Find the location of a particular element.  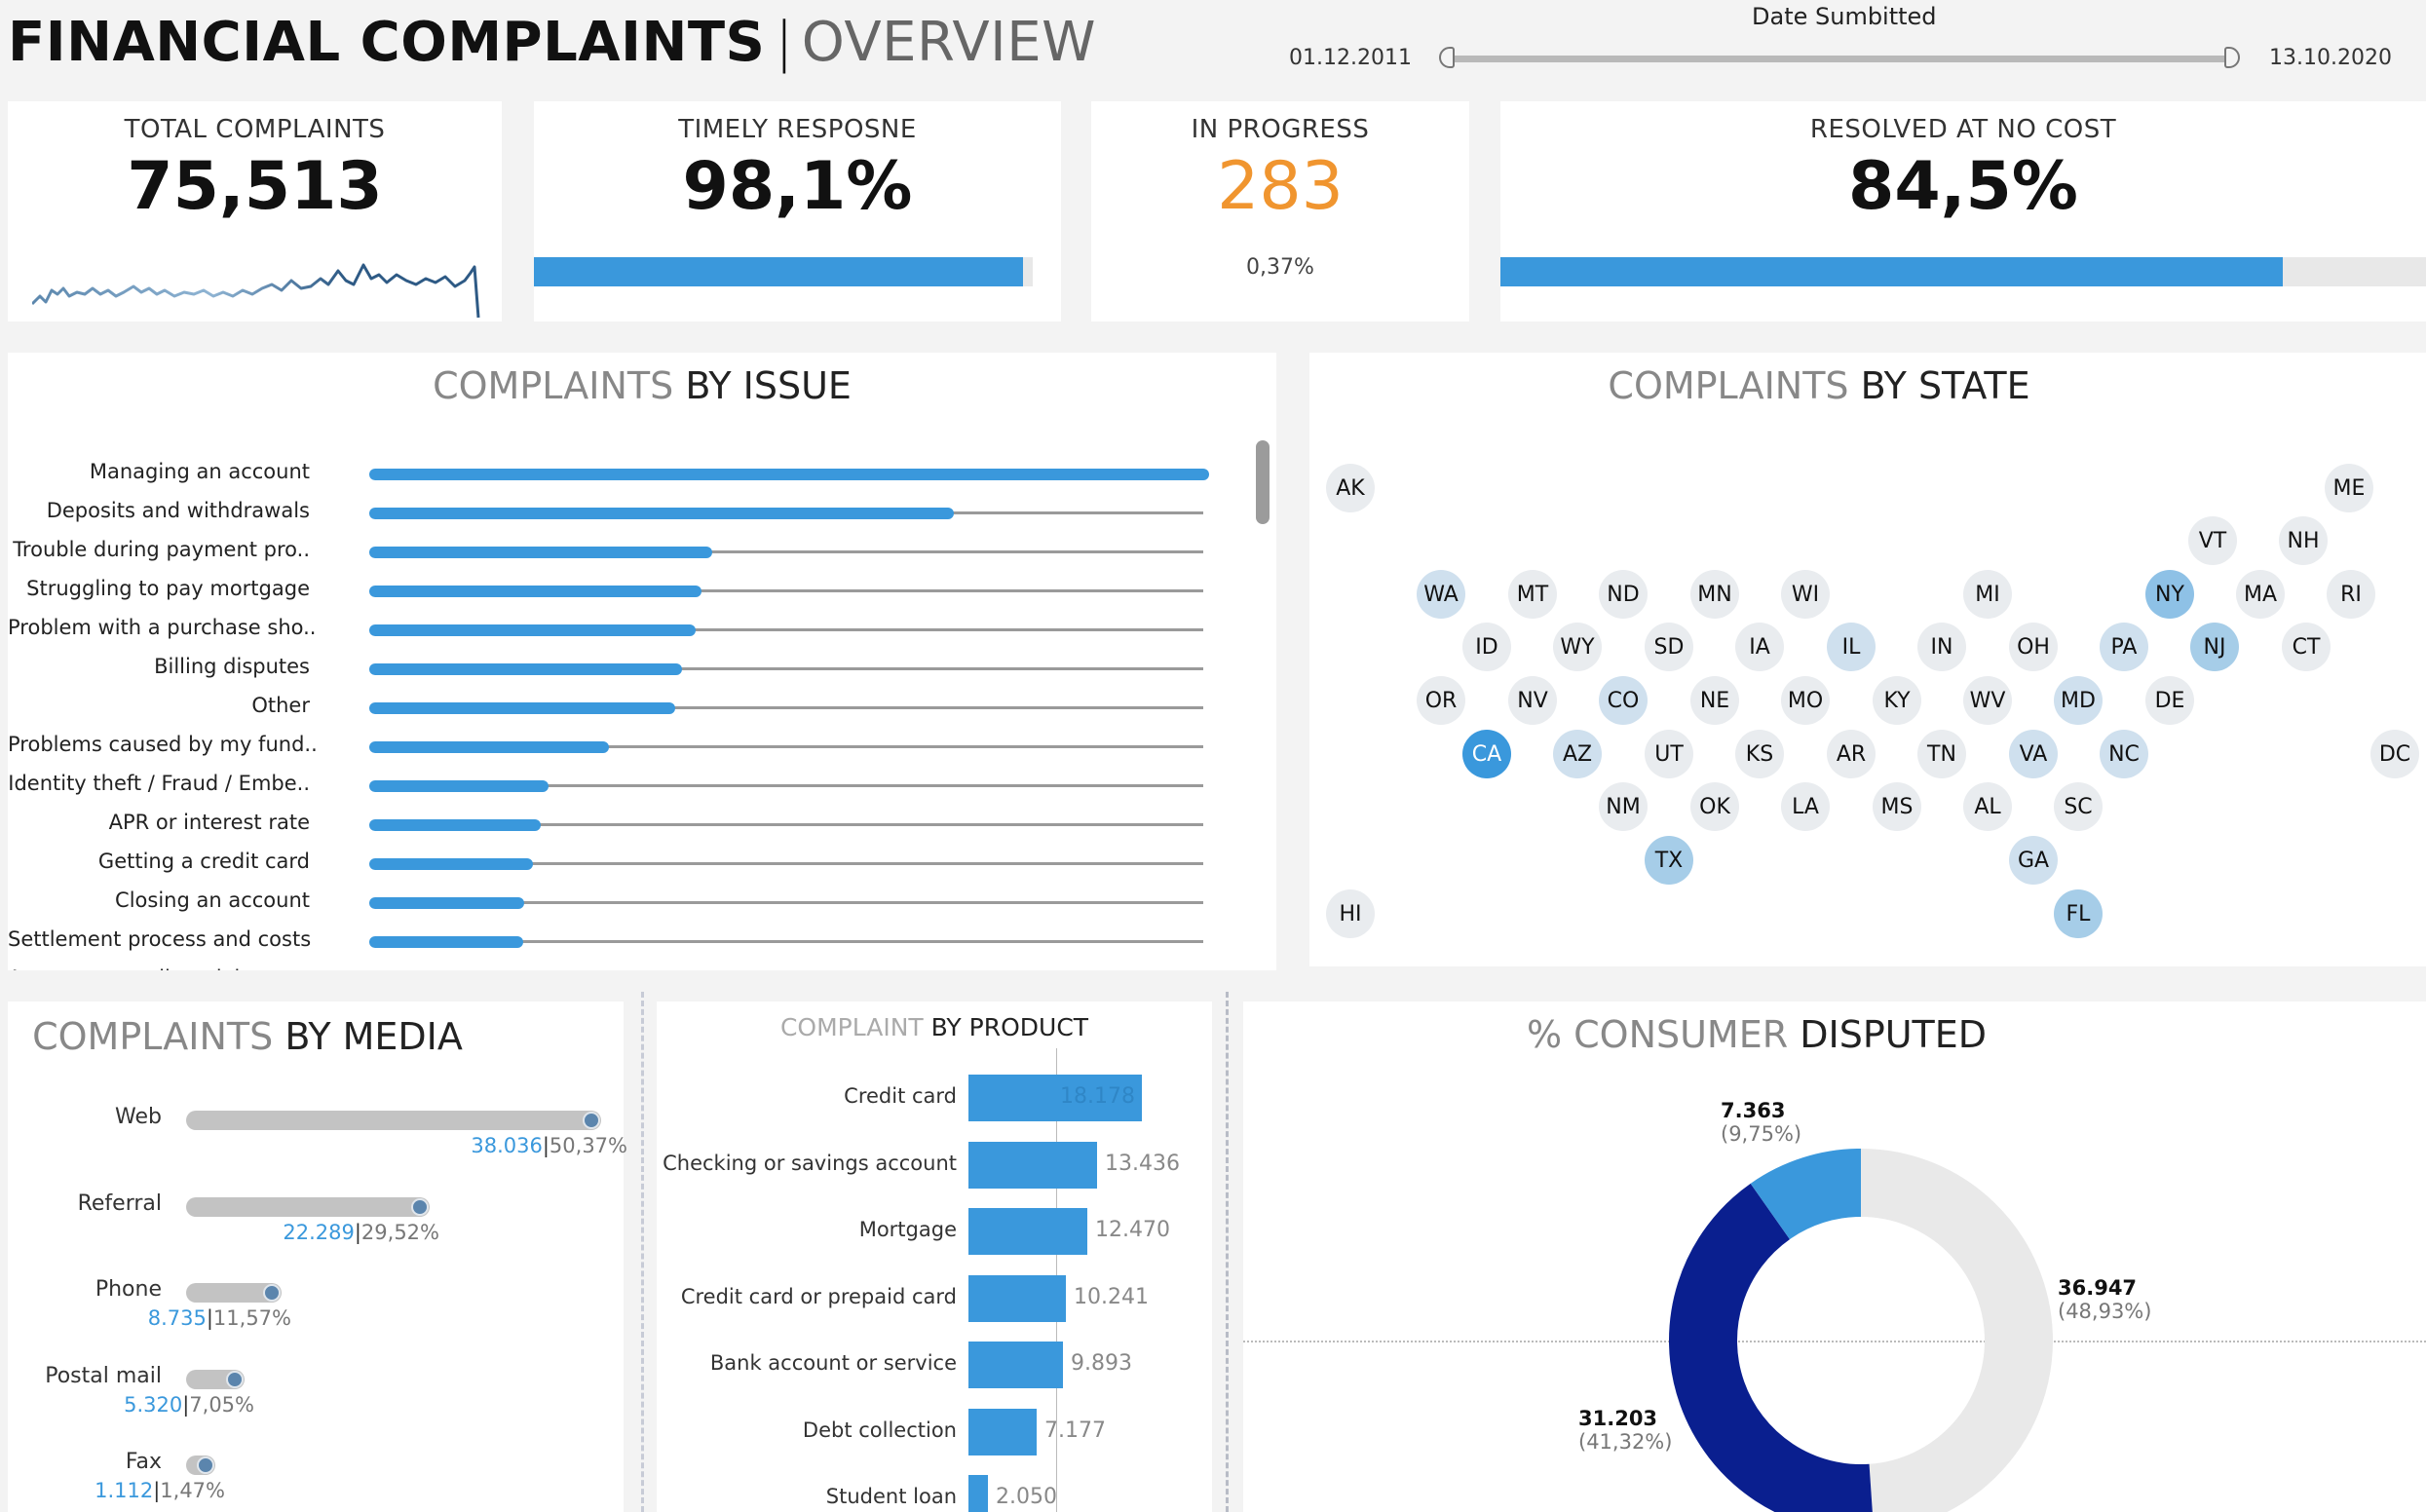

state-tile-ak: AK is located at coordinates (1350, 488).